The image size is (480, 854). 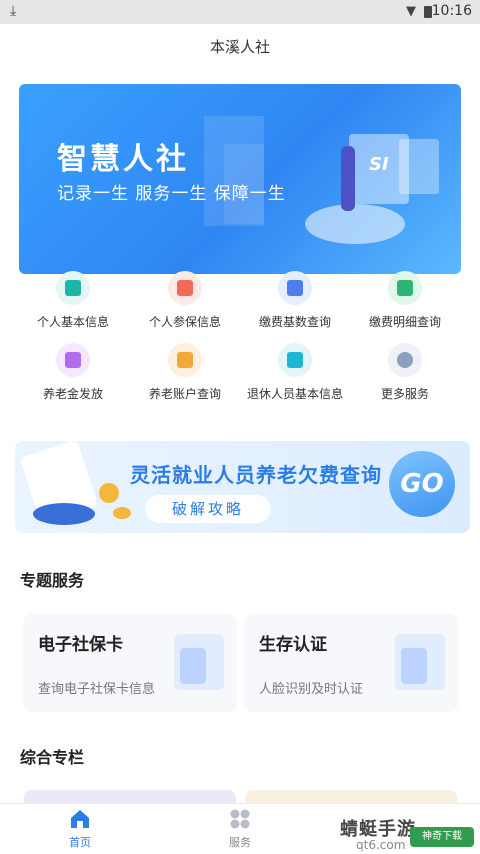 What do you see at coordinates (80, 842) in the screenshot?
I see `tab-label: 首页` at bounding box center [80, 842].